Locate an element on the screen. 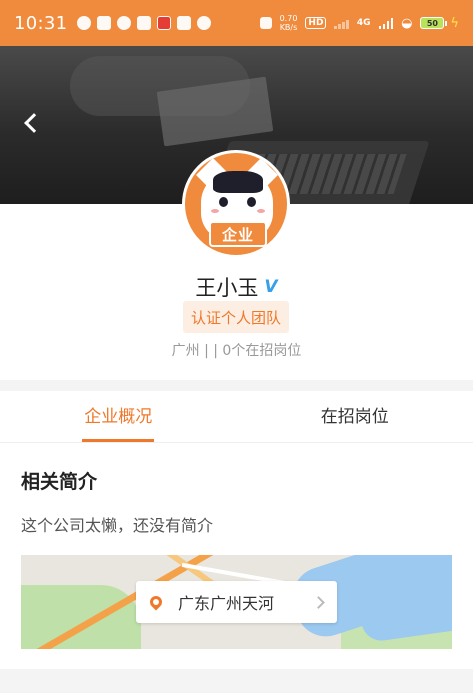 The height and width of the screenshot is (693, 473). company-meta: 广州 | | 0个在招岗位 is located at coordinates (236, 351).